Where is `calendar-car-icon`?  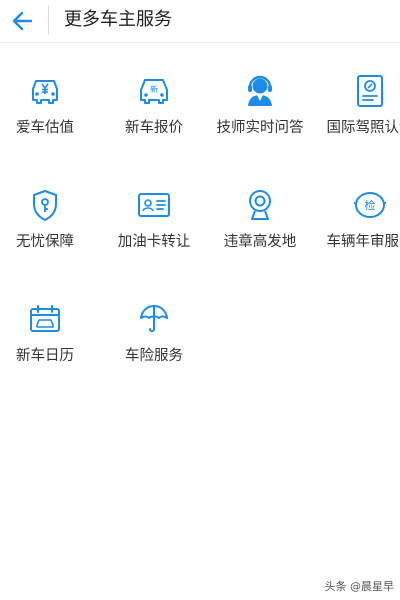
calendar-car-icon is located at coordinates (45, 319).